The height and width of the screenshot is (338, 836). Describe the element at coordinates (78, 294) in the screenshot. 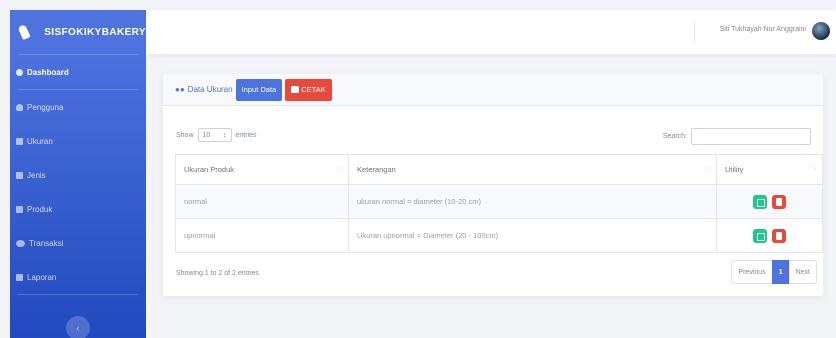

I see `sidebar-divider` at that location.